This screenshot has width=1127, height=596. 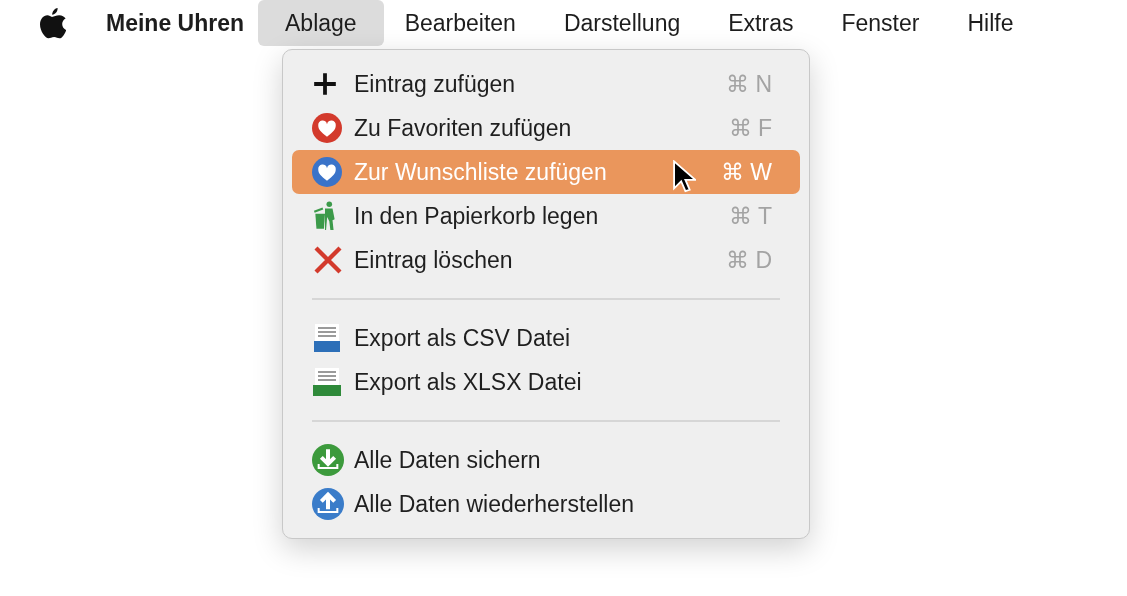 I want to click on shortcut-label: ⌘ W, so click(x=746, y=172).